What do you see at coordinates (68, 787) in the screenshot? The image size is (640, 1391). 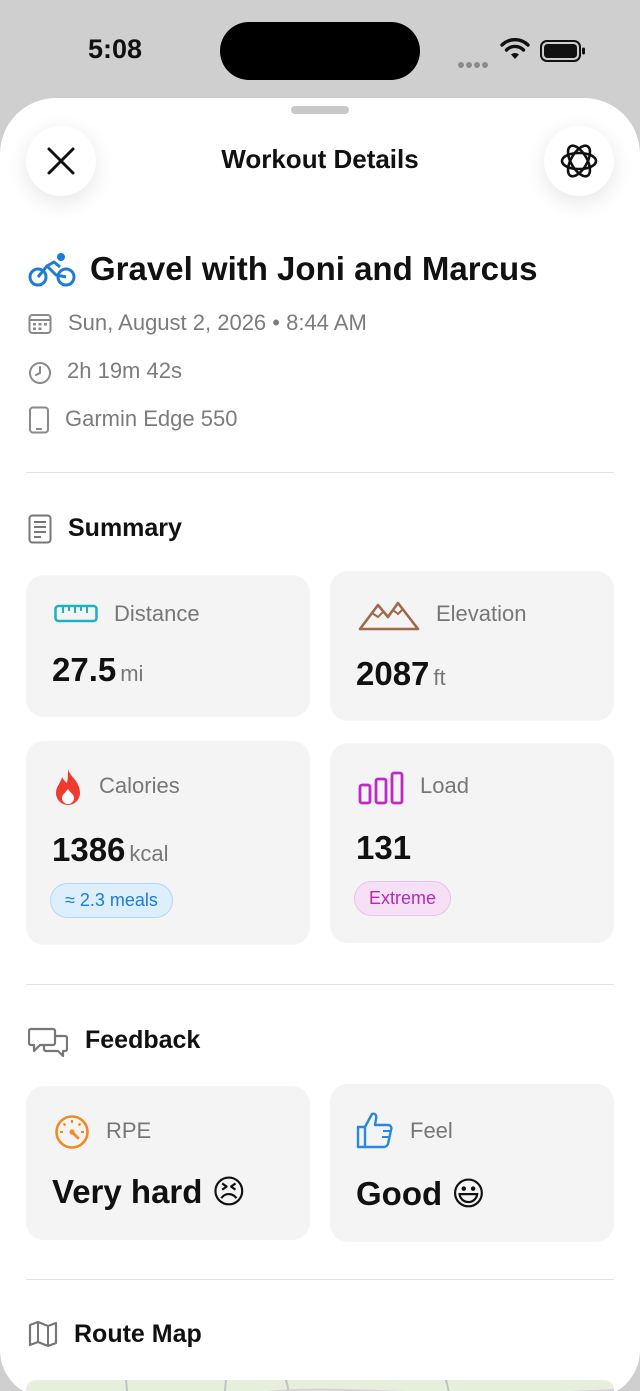 I see `flame-icon` at bounding box center [68, 787].